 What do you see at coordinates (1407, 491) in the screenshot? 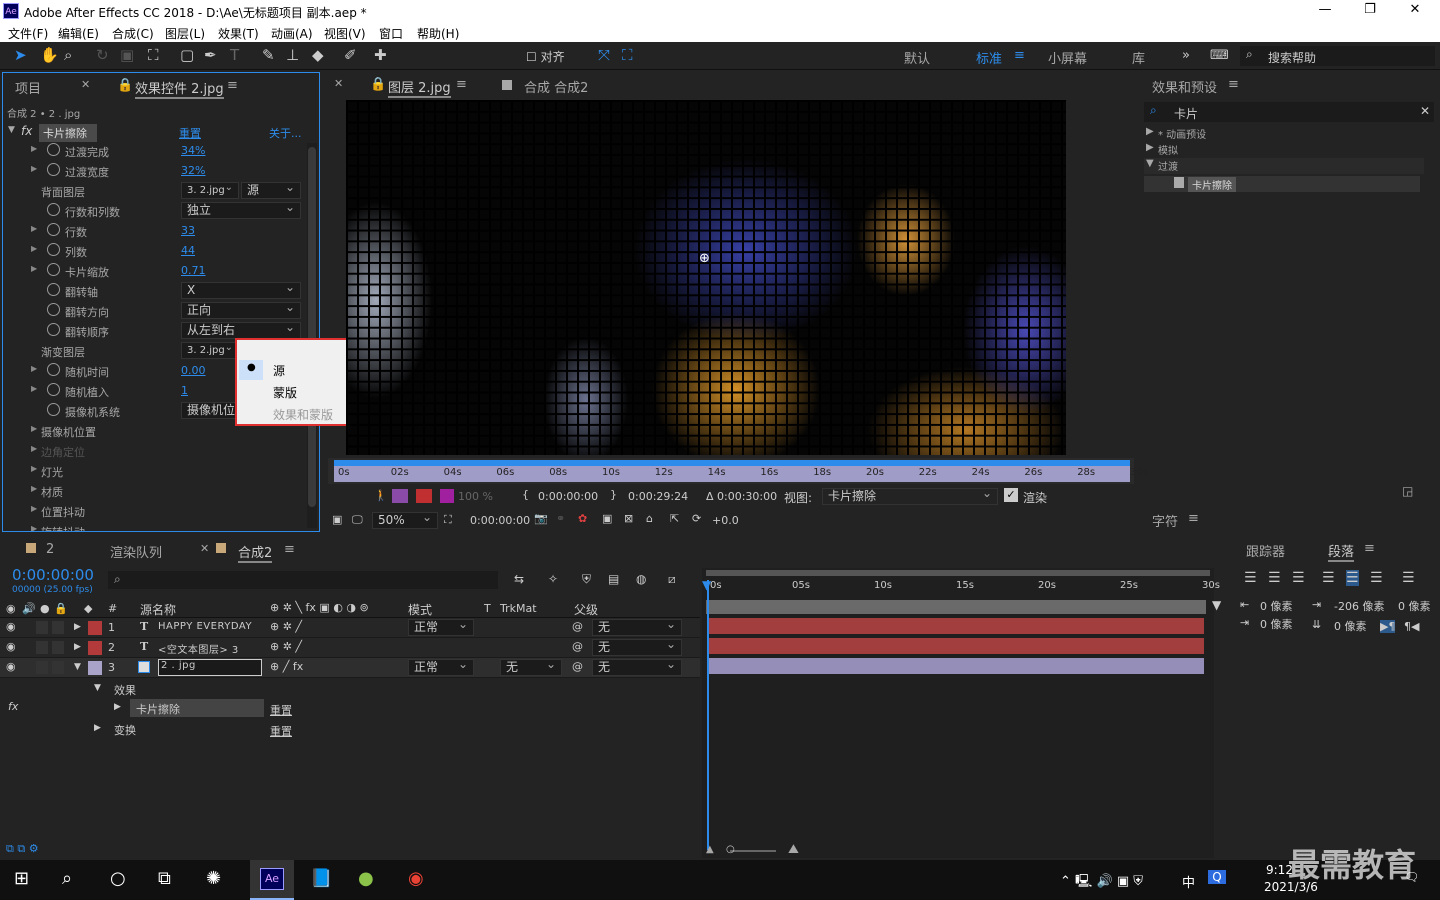
I see `new-folder-icon: ◲` at bounding box center [1407, 491].